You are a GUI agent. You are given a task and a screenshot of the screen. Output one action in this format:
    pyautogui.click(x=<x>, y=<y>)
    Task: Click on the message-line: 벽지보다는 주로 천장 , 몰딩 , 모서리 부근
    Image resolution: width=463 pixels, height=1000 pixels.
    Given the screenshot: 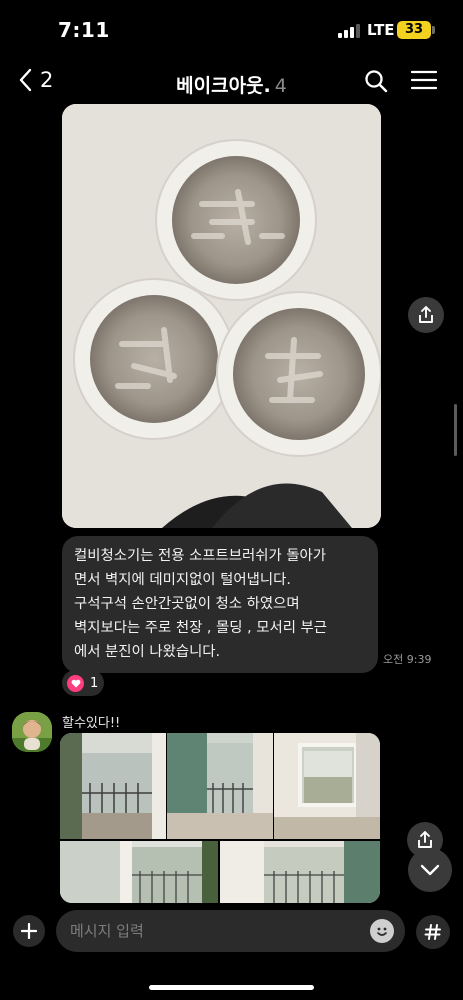 What is the action you would take?
    pyautogui.click(x=201, y=628)
    